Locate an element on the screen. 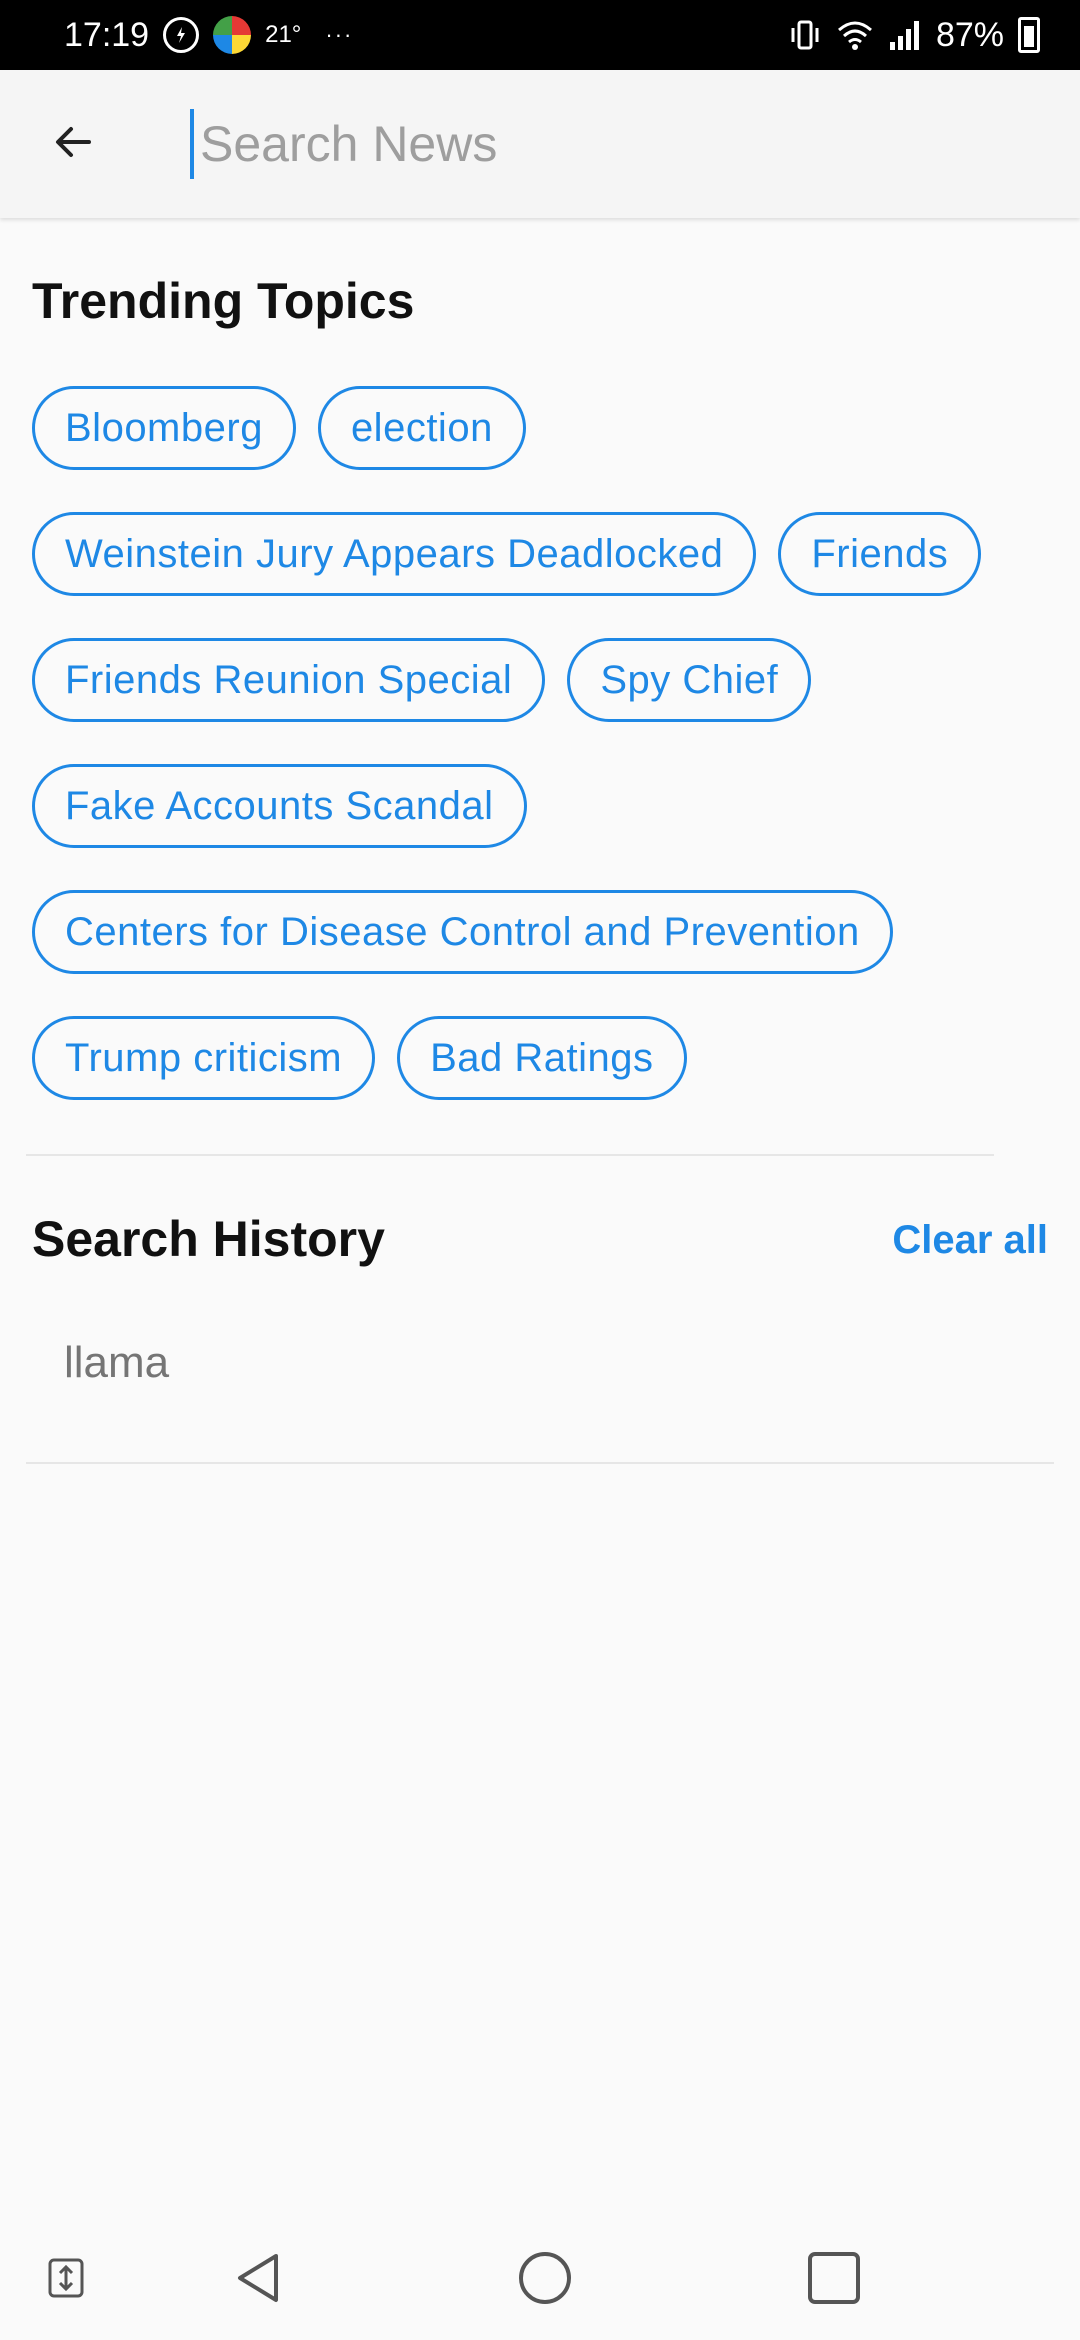 This screenshot has height=2340, width=1080. trending-topics-title: Trending Topics is located at coordinates (223, 301).